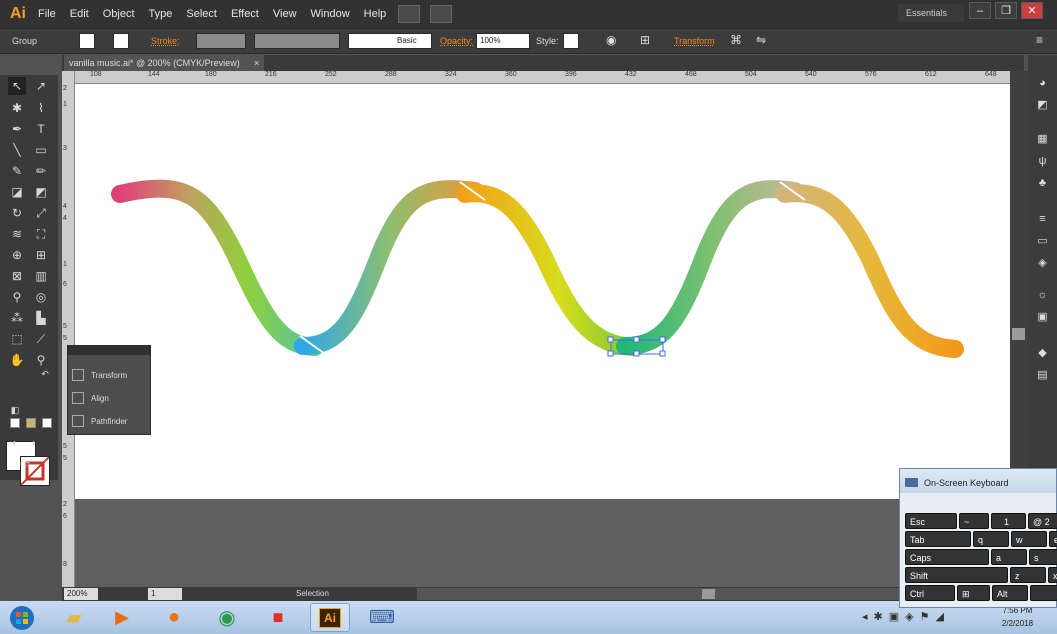  What do you see at coordinates (47, 14) in the screenshot?
I see `menu-file: File` at bounding box center [47, 14].